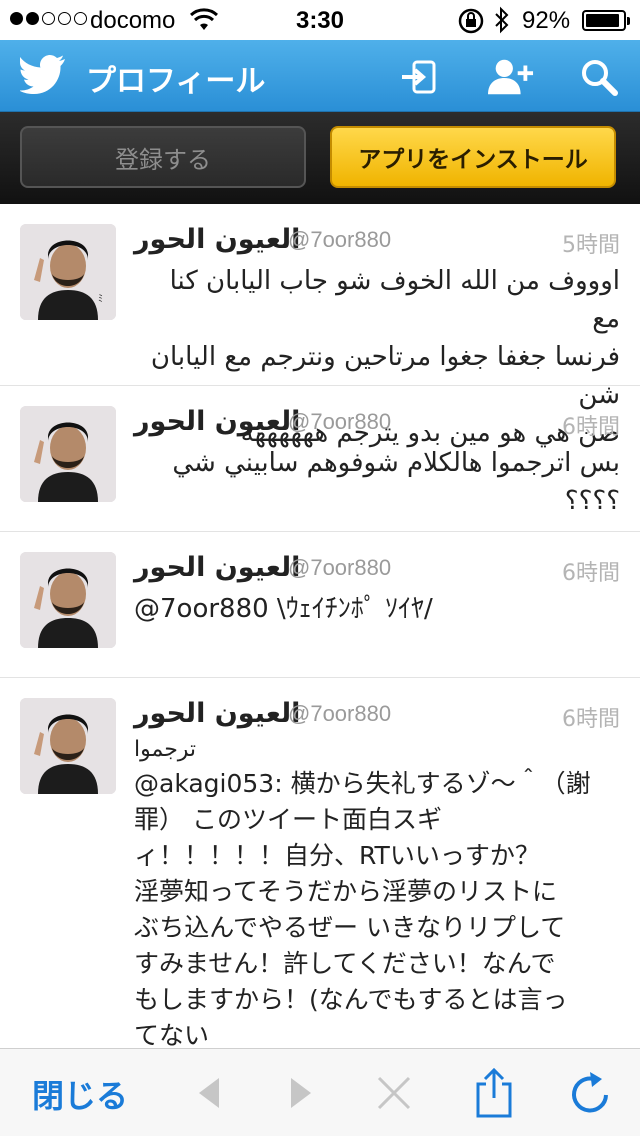  I want to click on rotation-lock-icon, so click(471, 24).